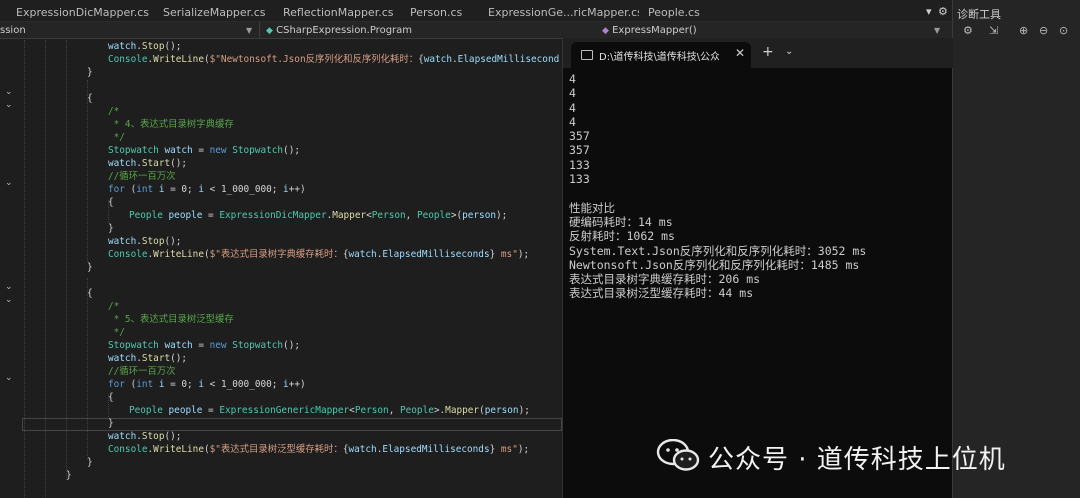 Image resolution: width=1080 pixels, height=498 pixels. I want to click on code-token: /*, so click(114, 306).